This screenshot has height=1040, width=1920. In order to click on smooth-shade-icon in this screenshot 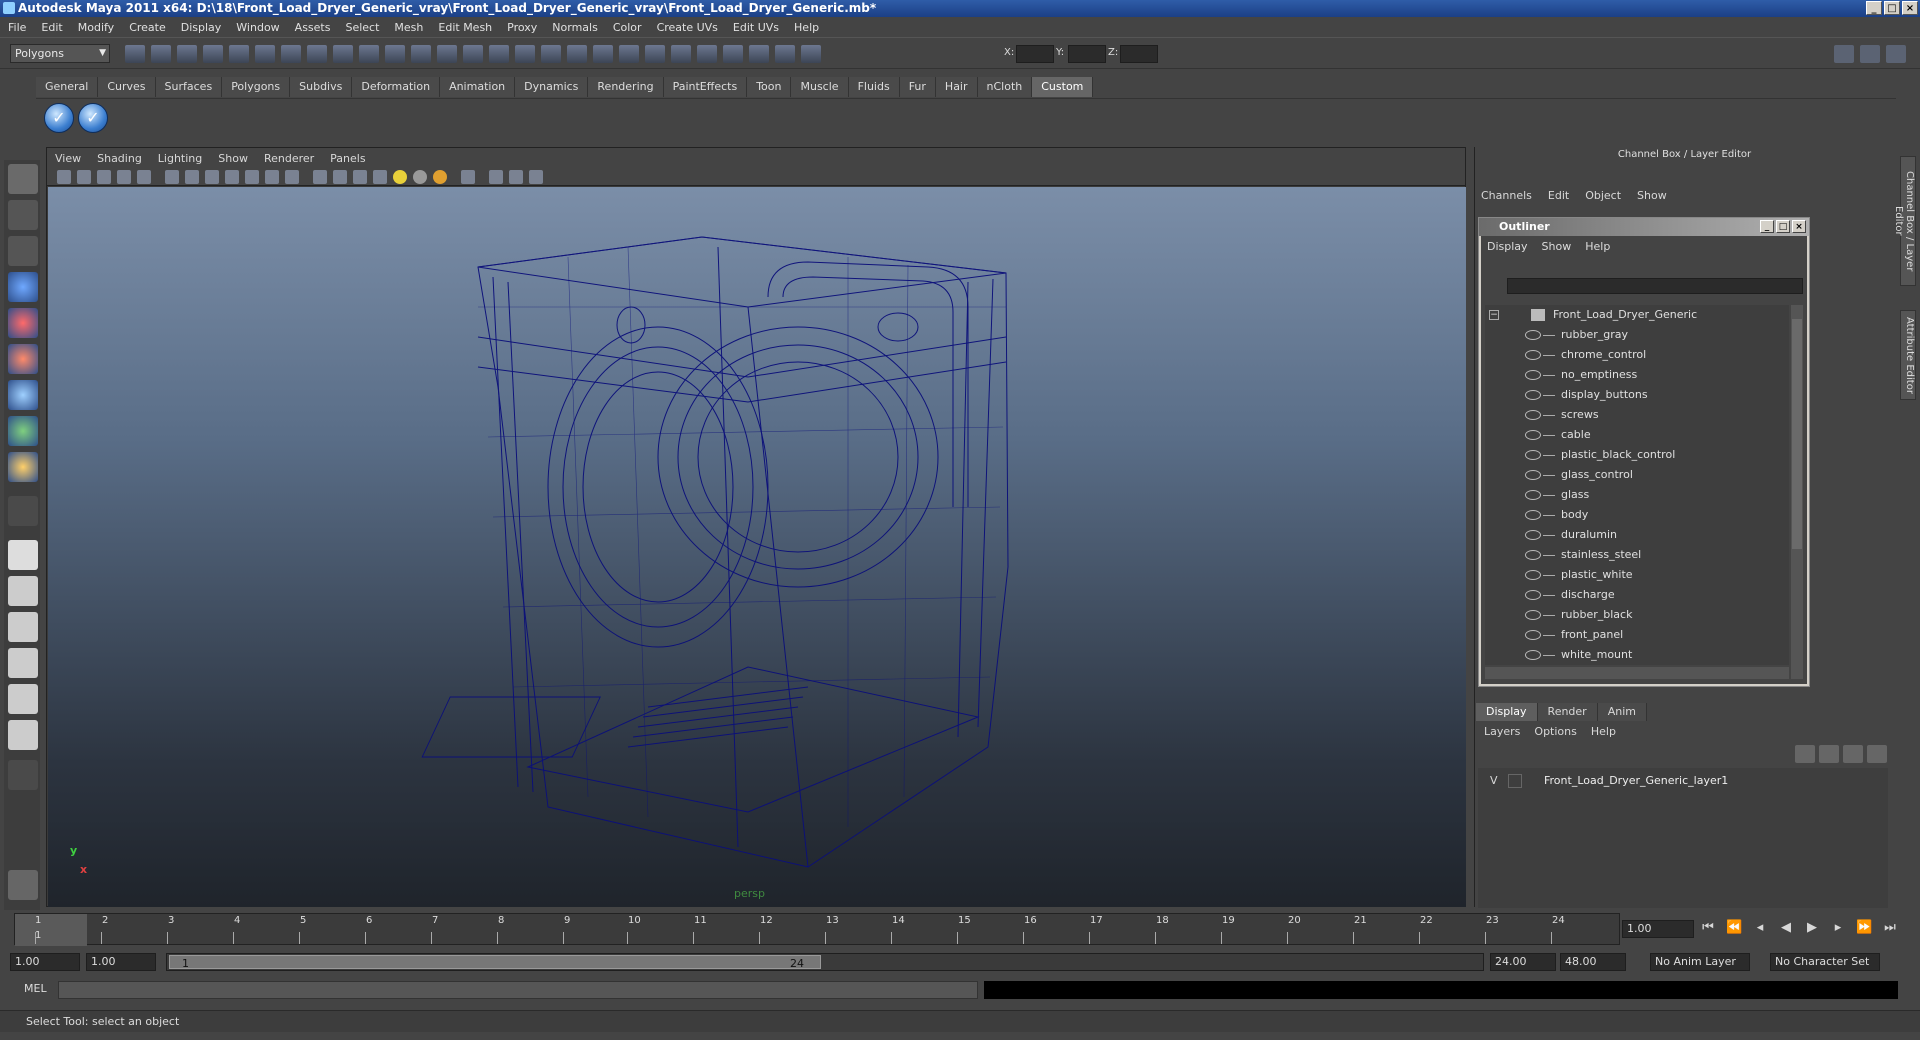, I will do `click(340, 177)`.